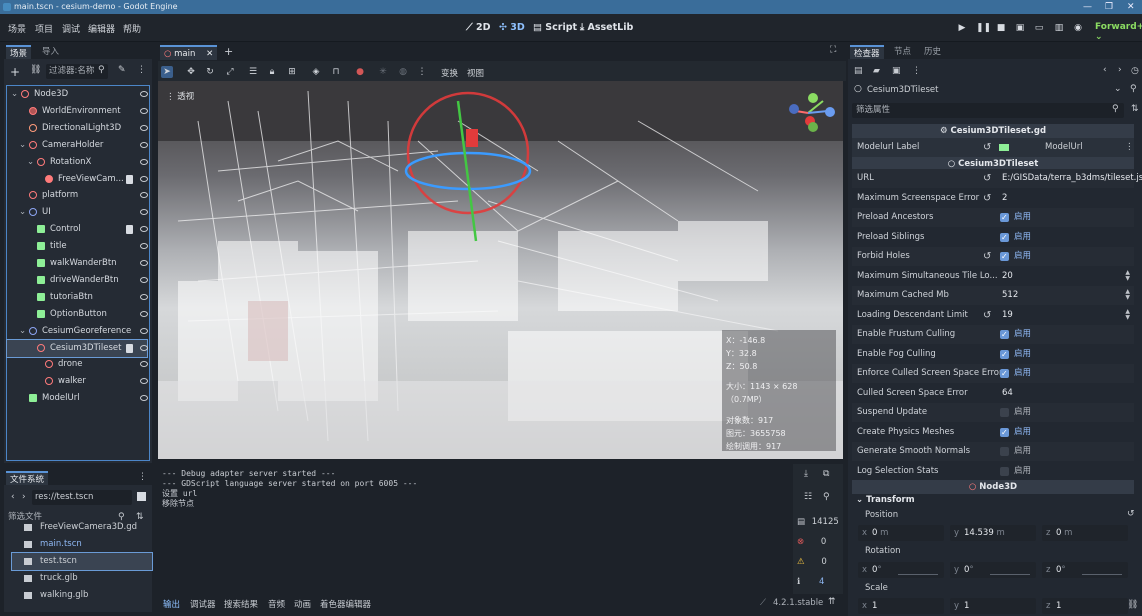 The height and width of the screenshot is (616, 1142). I want to click on bottom-tab: 输出, so click(171, 604).